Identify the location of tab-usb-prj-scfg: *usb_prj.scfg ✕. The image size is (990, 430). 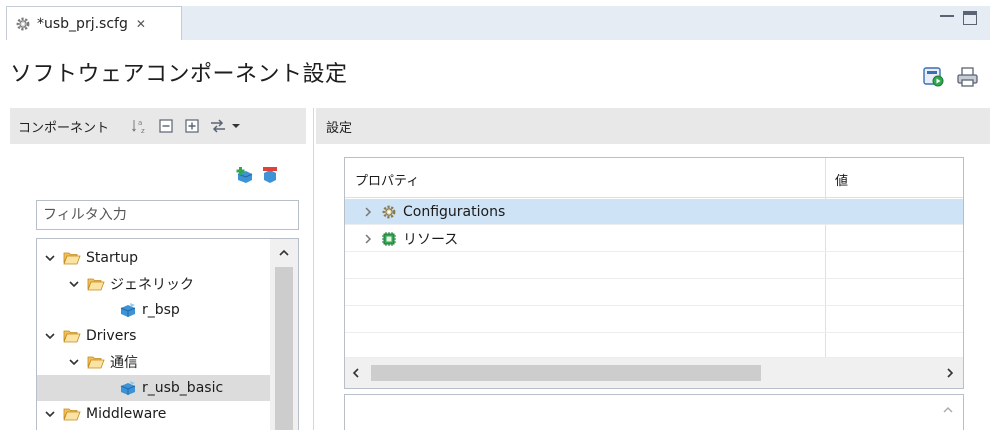
(94, 23).